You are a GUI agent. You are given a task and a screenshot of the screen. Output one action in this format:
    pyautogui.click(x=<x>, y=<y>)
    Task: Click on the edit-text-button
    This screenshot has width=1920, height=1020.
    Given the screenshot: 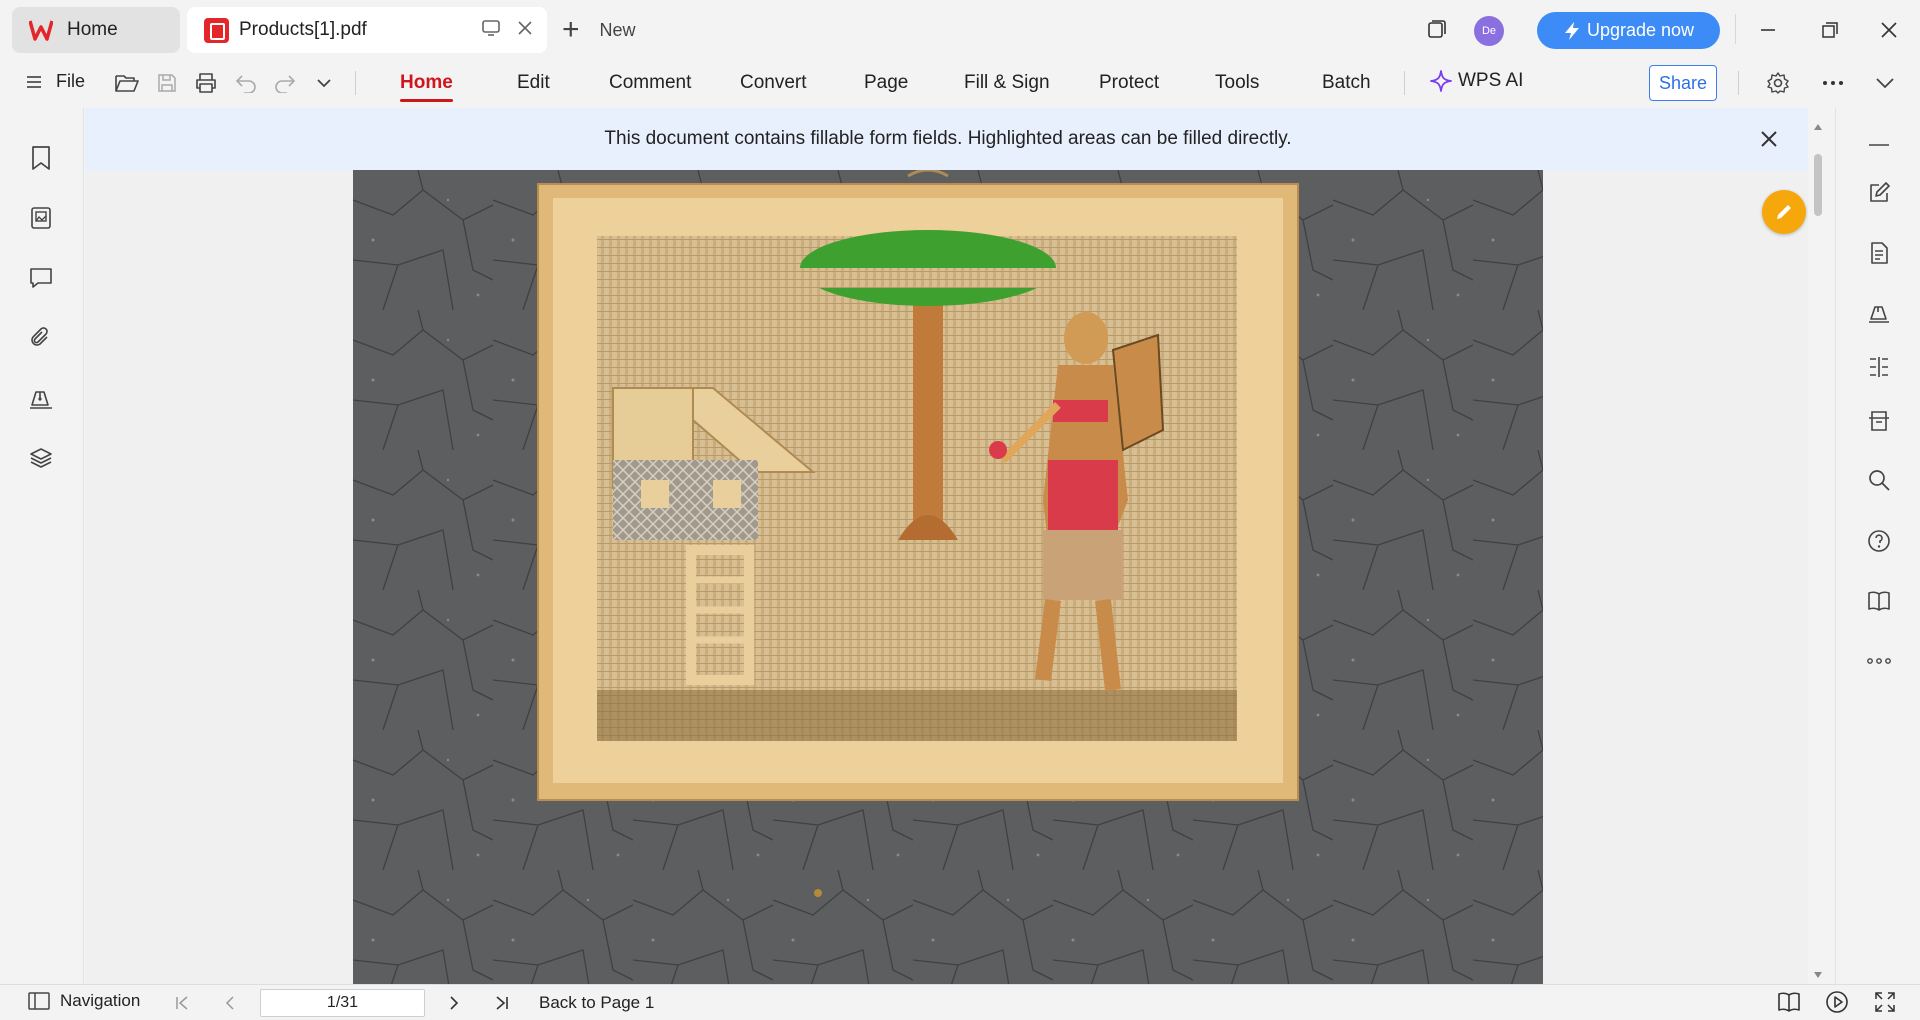 What is the action you would take?
    pyautogui.click(x=1879, y=193)
    